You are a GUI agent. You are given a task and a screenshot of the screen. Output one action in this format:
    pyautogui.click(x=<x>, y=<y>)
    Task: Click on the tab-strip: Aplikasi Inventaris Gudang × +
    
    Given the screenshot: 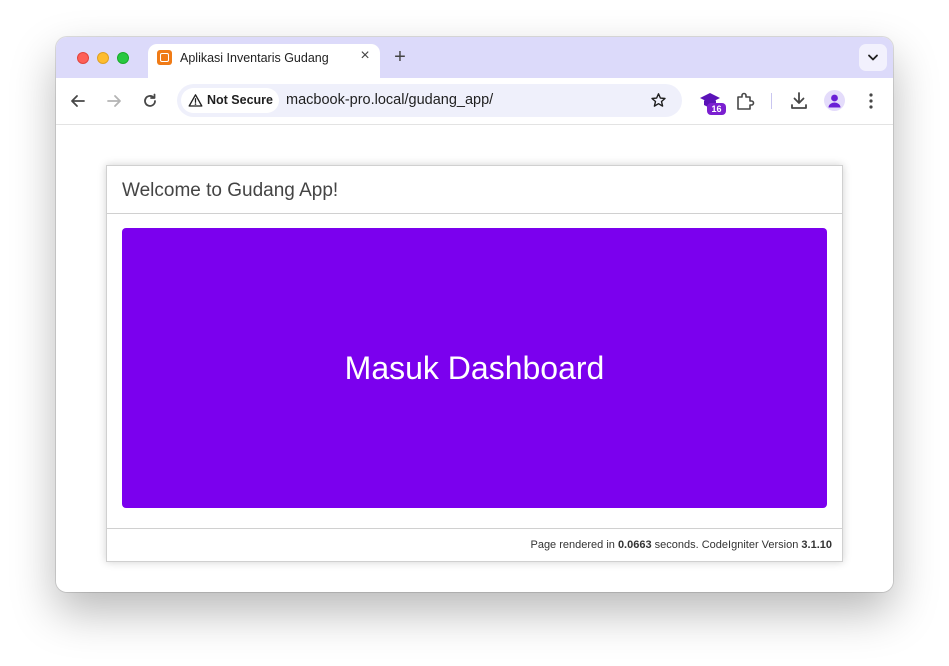 What is the action you would take?
    pyautogui.click(x=474, y=57)
    